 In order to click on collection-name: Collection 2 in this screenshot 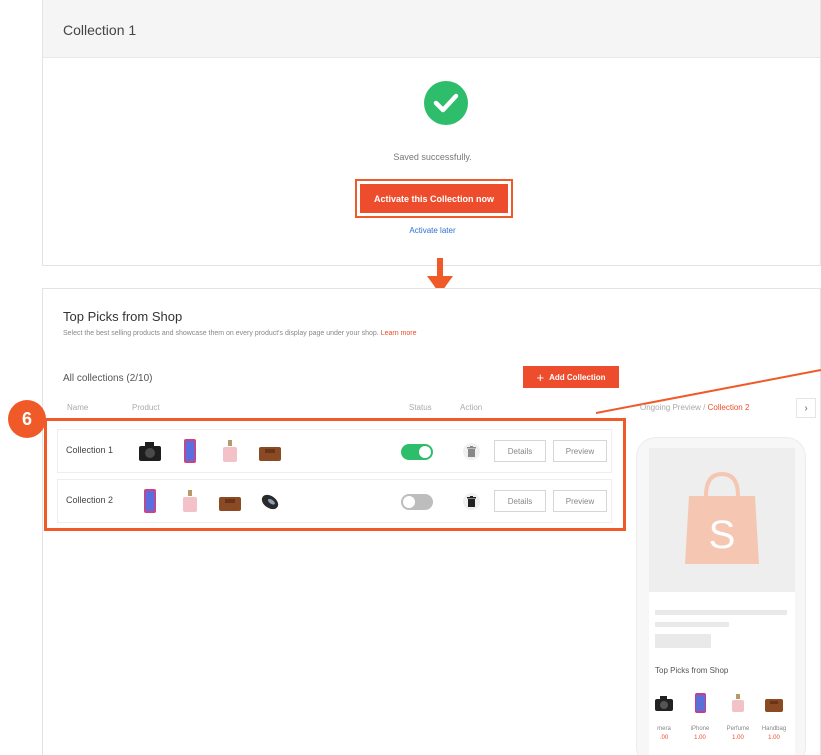, I will do `click(90, 500)`.